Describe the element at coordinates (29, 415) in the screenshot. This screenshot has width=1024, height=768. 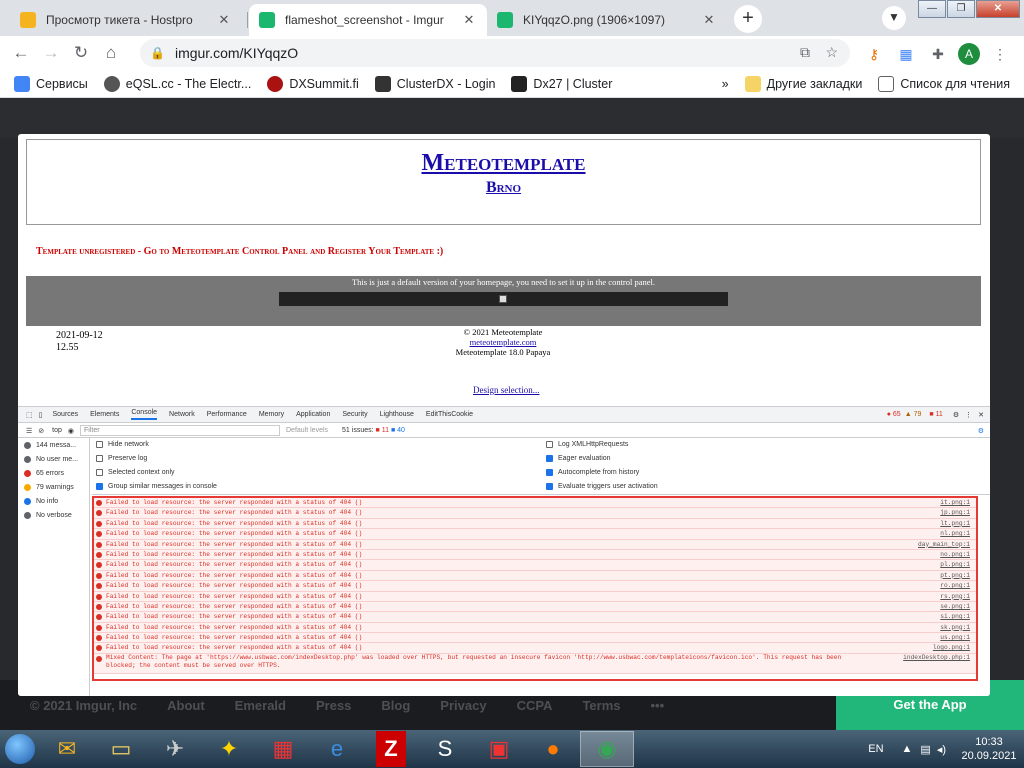
I see `inspect-icon: ⬚` at that location.